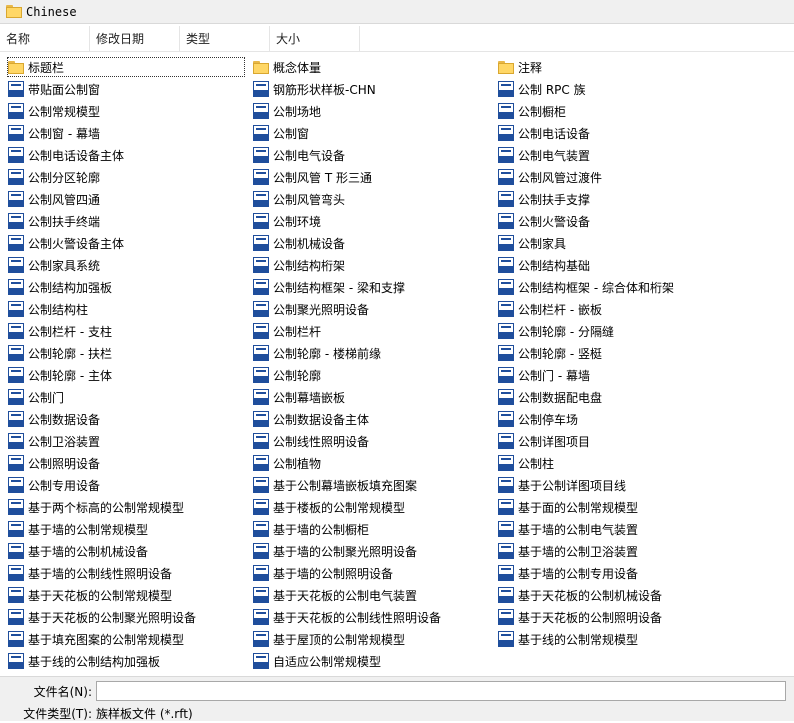 The width and height of the screenshot is (794, 723). Describe the element at coordinates (373, 441) in the screenshot. I see `file-item: 公制线性照明设备` at that location.